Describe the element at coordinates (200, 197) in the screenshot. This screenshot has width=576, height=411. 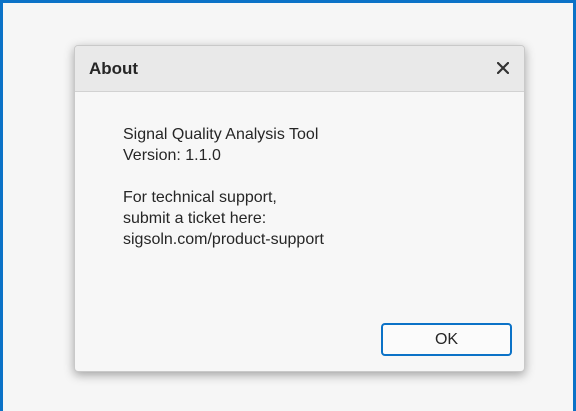
I see `support-text-line1: For technical support,` at that location.